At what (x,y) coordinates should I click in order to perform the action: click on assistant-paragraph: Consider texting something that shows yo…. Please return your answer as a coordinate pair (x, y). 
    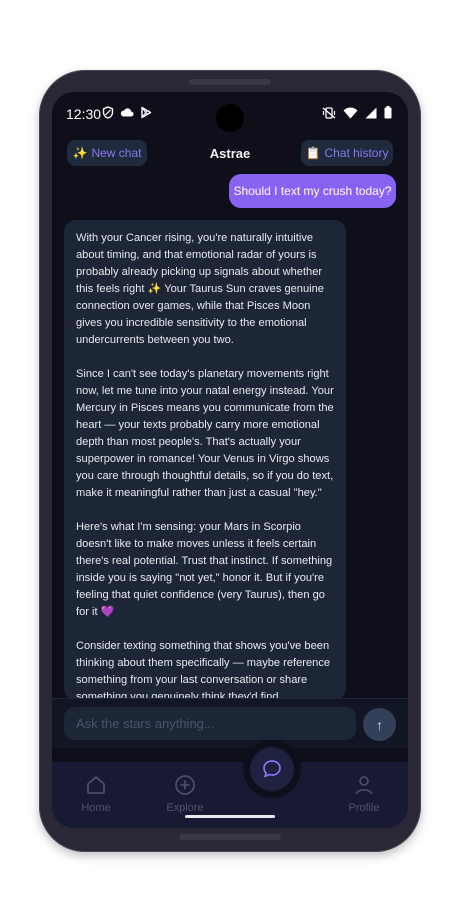
    Looking at the image, I should click on (203, 670).